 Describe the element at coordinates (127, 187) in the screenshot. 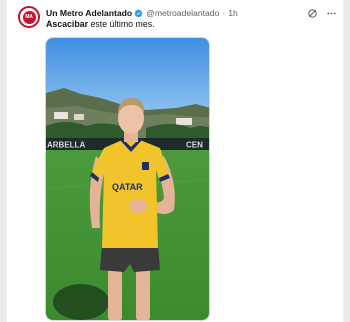

I see `shirt-sponsor: QATAR` at that location.